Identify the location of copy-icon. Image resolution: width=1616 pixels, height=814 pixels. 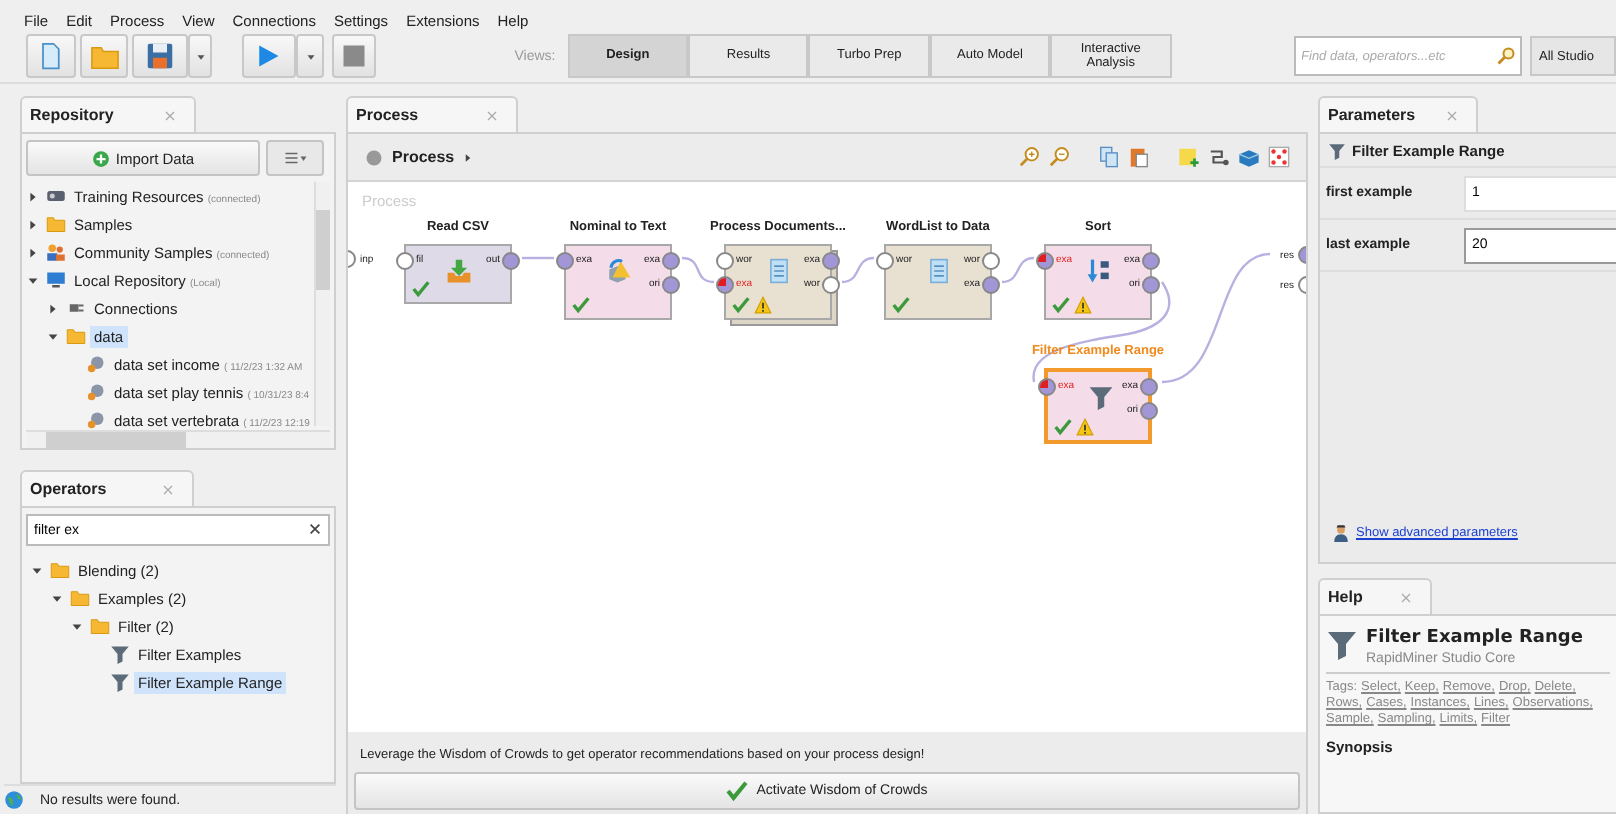
(1109, 157).